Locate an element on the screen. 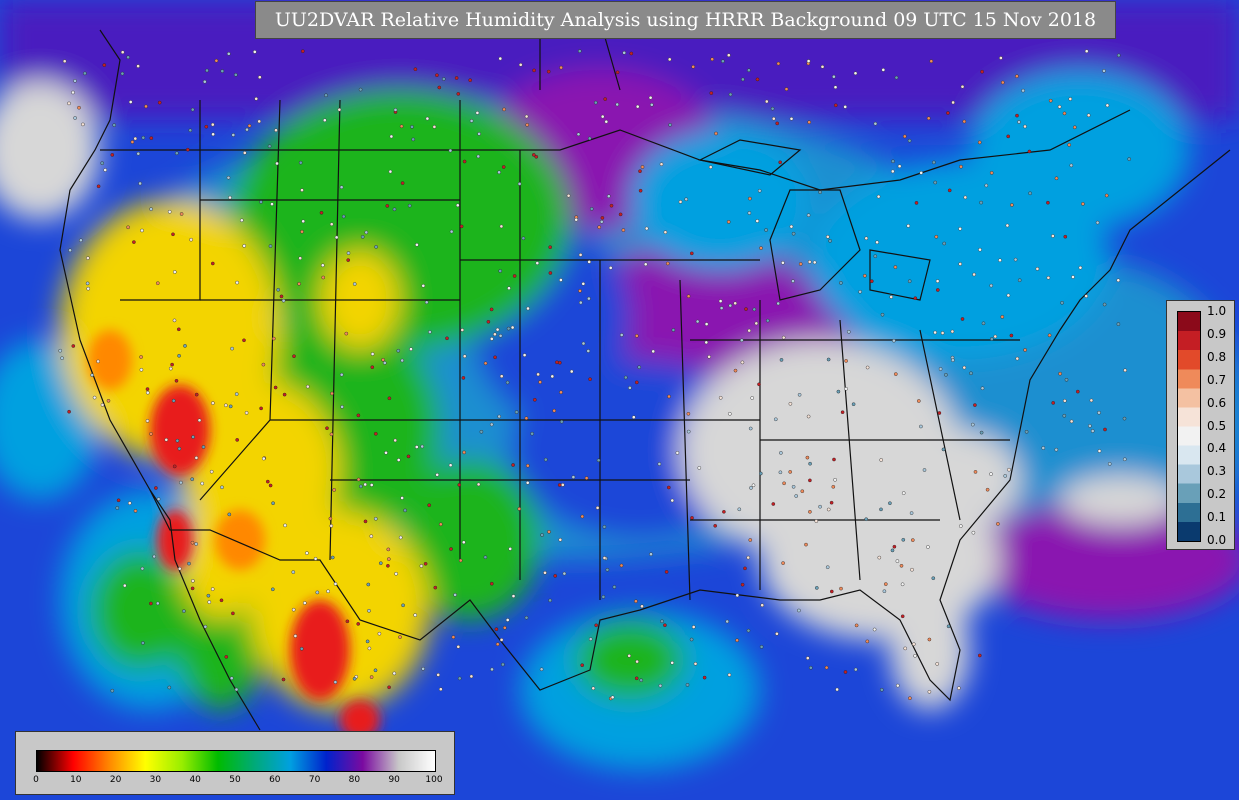  rh-tick-label: 60 is located at coordinates (275, 780).